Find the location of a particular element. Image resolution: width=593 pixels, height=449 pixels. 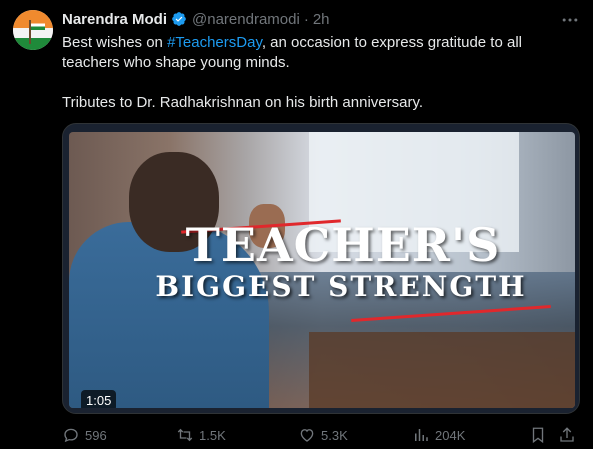

view-count: 204K is located at coordinates (450, 435).